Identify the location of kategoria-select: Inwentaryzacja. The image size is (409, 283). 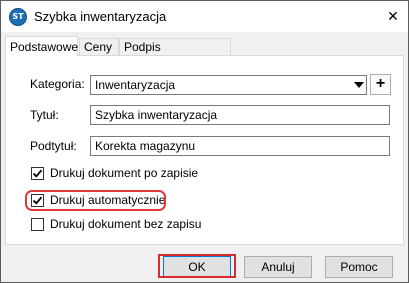
(228, 85).